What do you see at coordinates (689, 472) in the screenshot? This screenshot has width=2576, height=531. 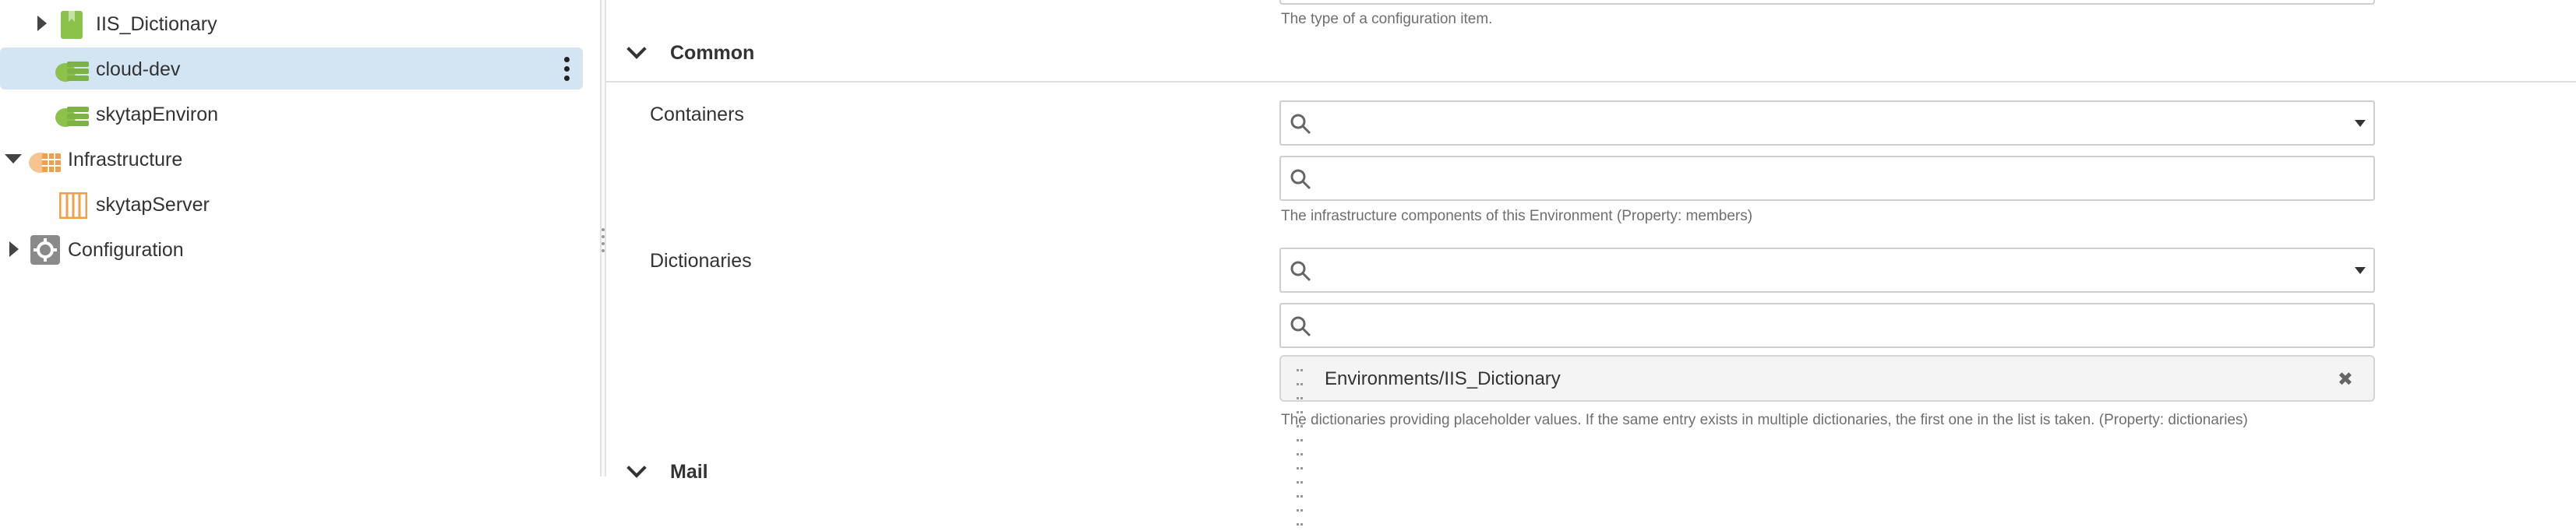 I see `section-title-mail: Mail` at bounding box center [689, 472].